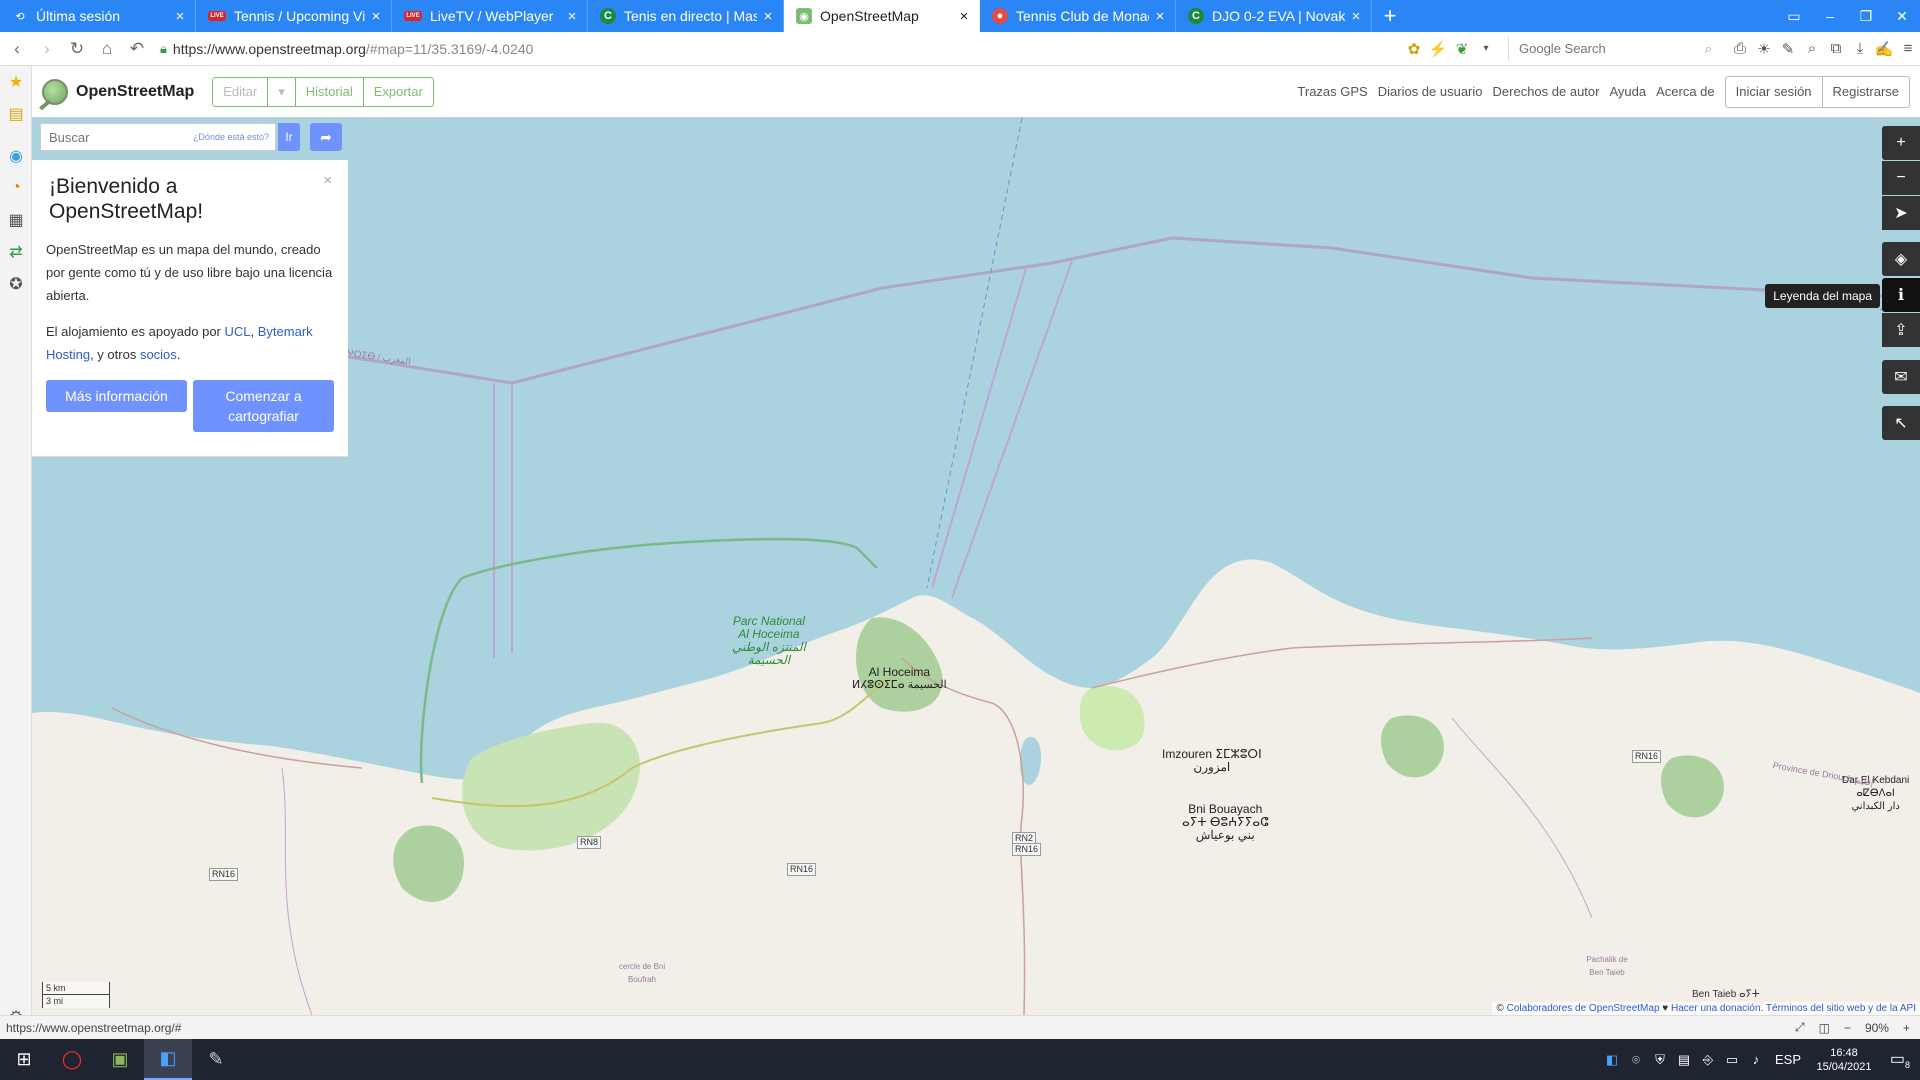 The width and height of the screenshot is (1920, 1080). What do you see at coordinates (1824, 1028) in the screenshot?
I see `split-view-icon: ◫` at bounding box center [1824, 1028].